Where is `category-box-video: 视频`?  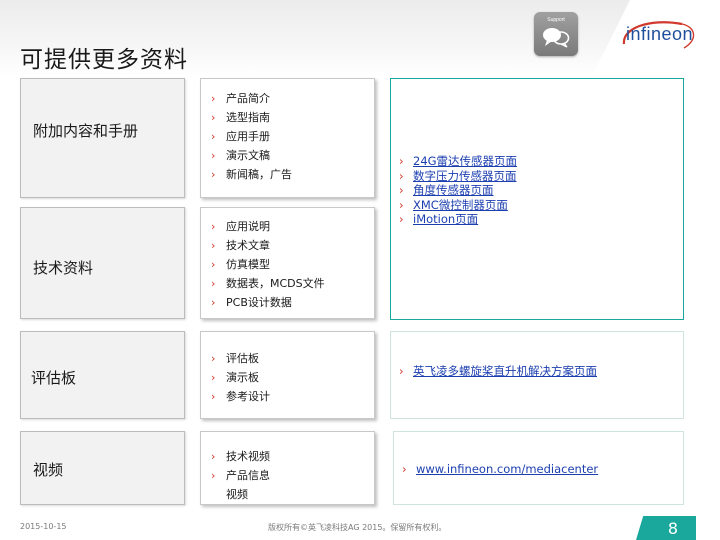 category-box-video: 视频 is located at coordinates (102, 468).